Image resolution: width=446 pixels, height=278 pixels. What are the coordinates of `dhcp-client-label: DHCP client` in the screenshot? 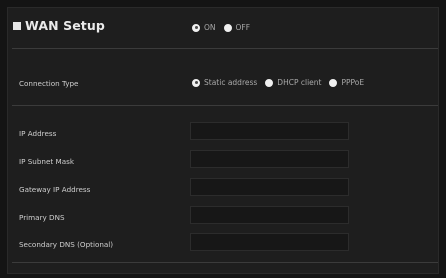 It's located at (299, 82).